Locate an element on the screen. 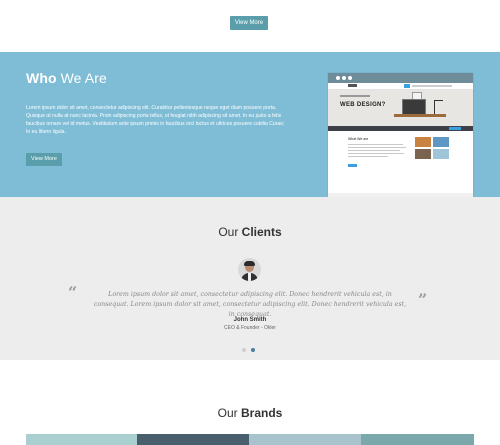  avatar-shirt is located at coordinates (249, 277).